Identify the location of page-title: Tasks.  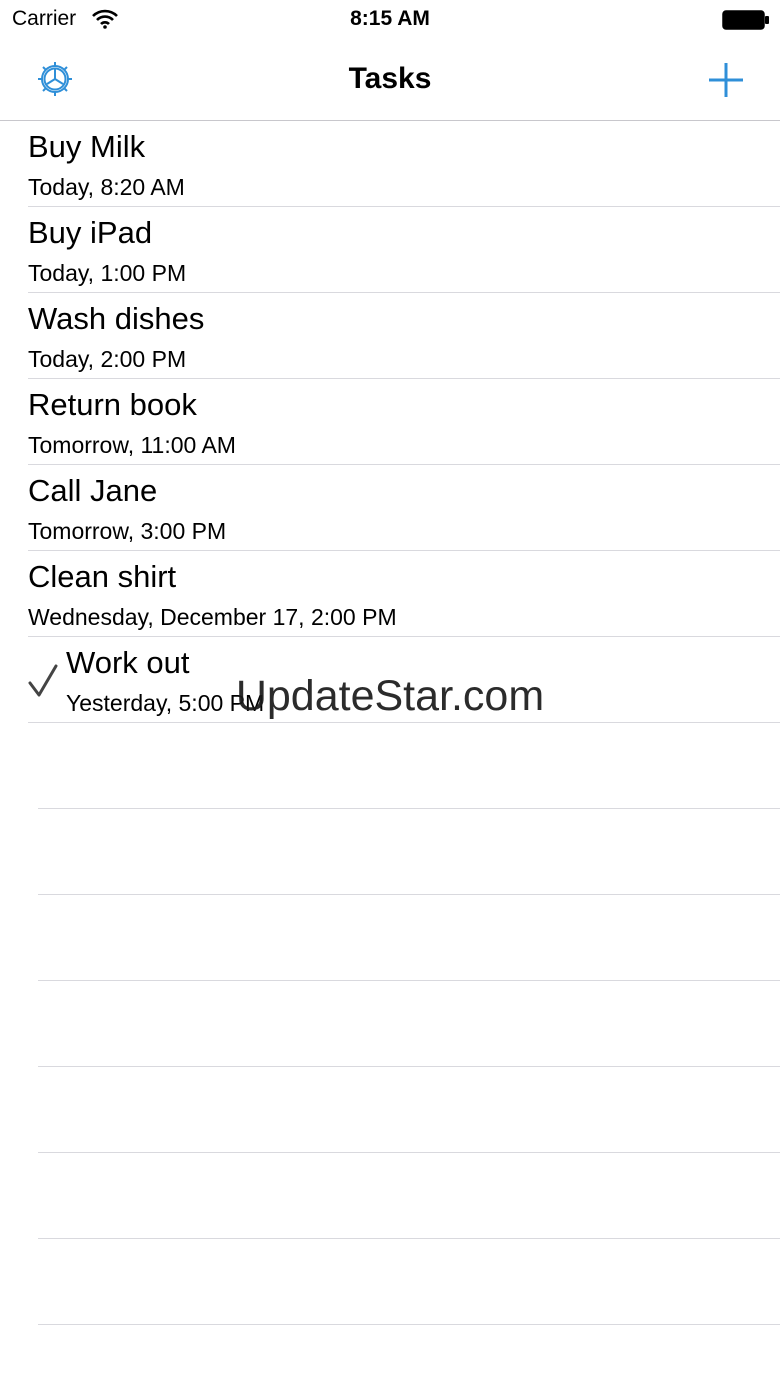
(390, 78).